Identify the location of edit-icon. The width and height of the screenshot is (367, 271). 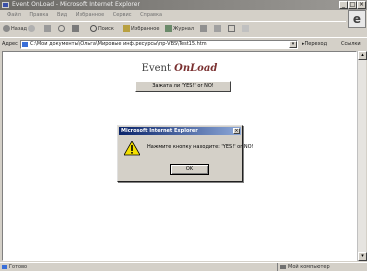
(231, 28).